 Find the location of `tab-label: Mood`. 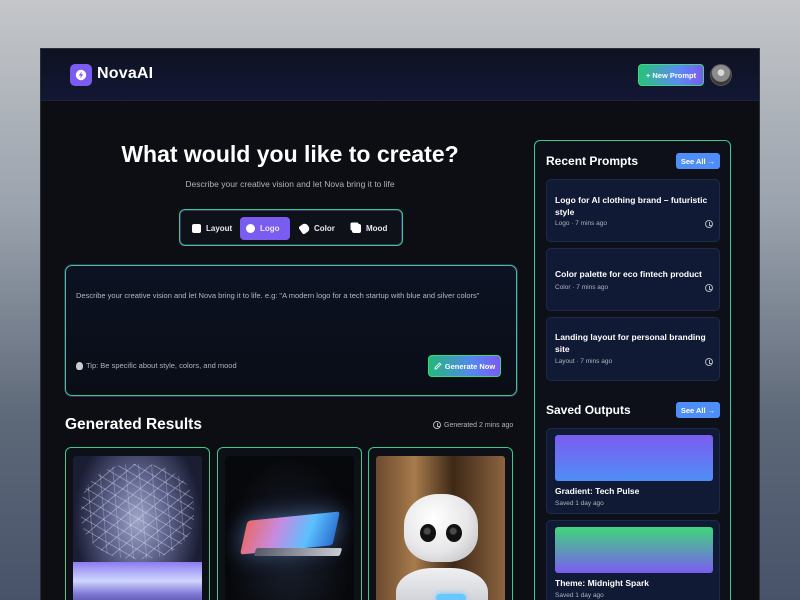

tab-label: Mood is located at coordinates (377, 228).